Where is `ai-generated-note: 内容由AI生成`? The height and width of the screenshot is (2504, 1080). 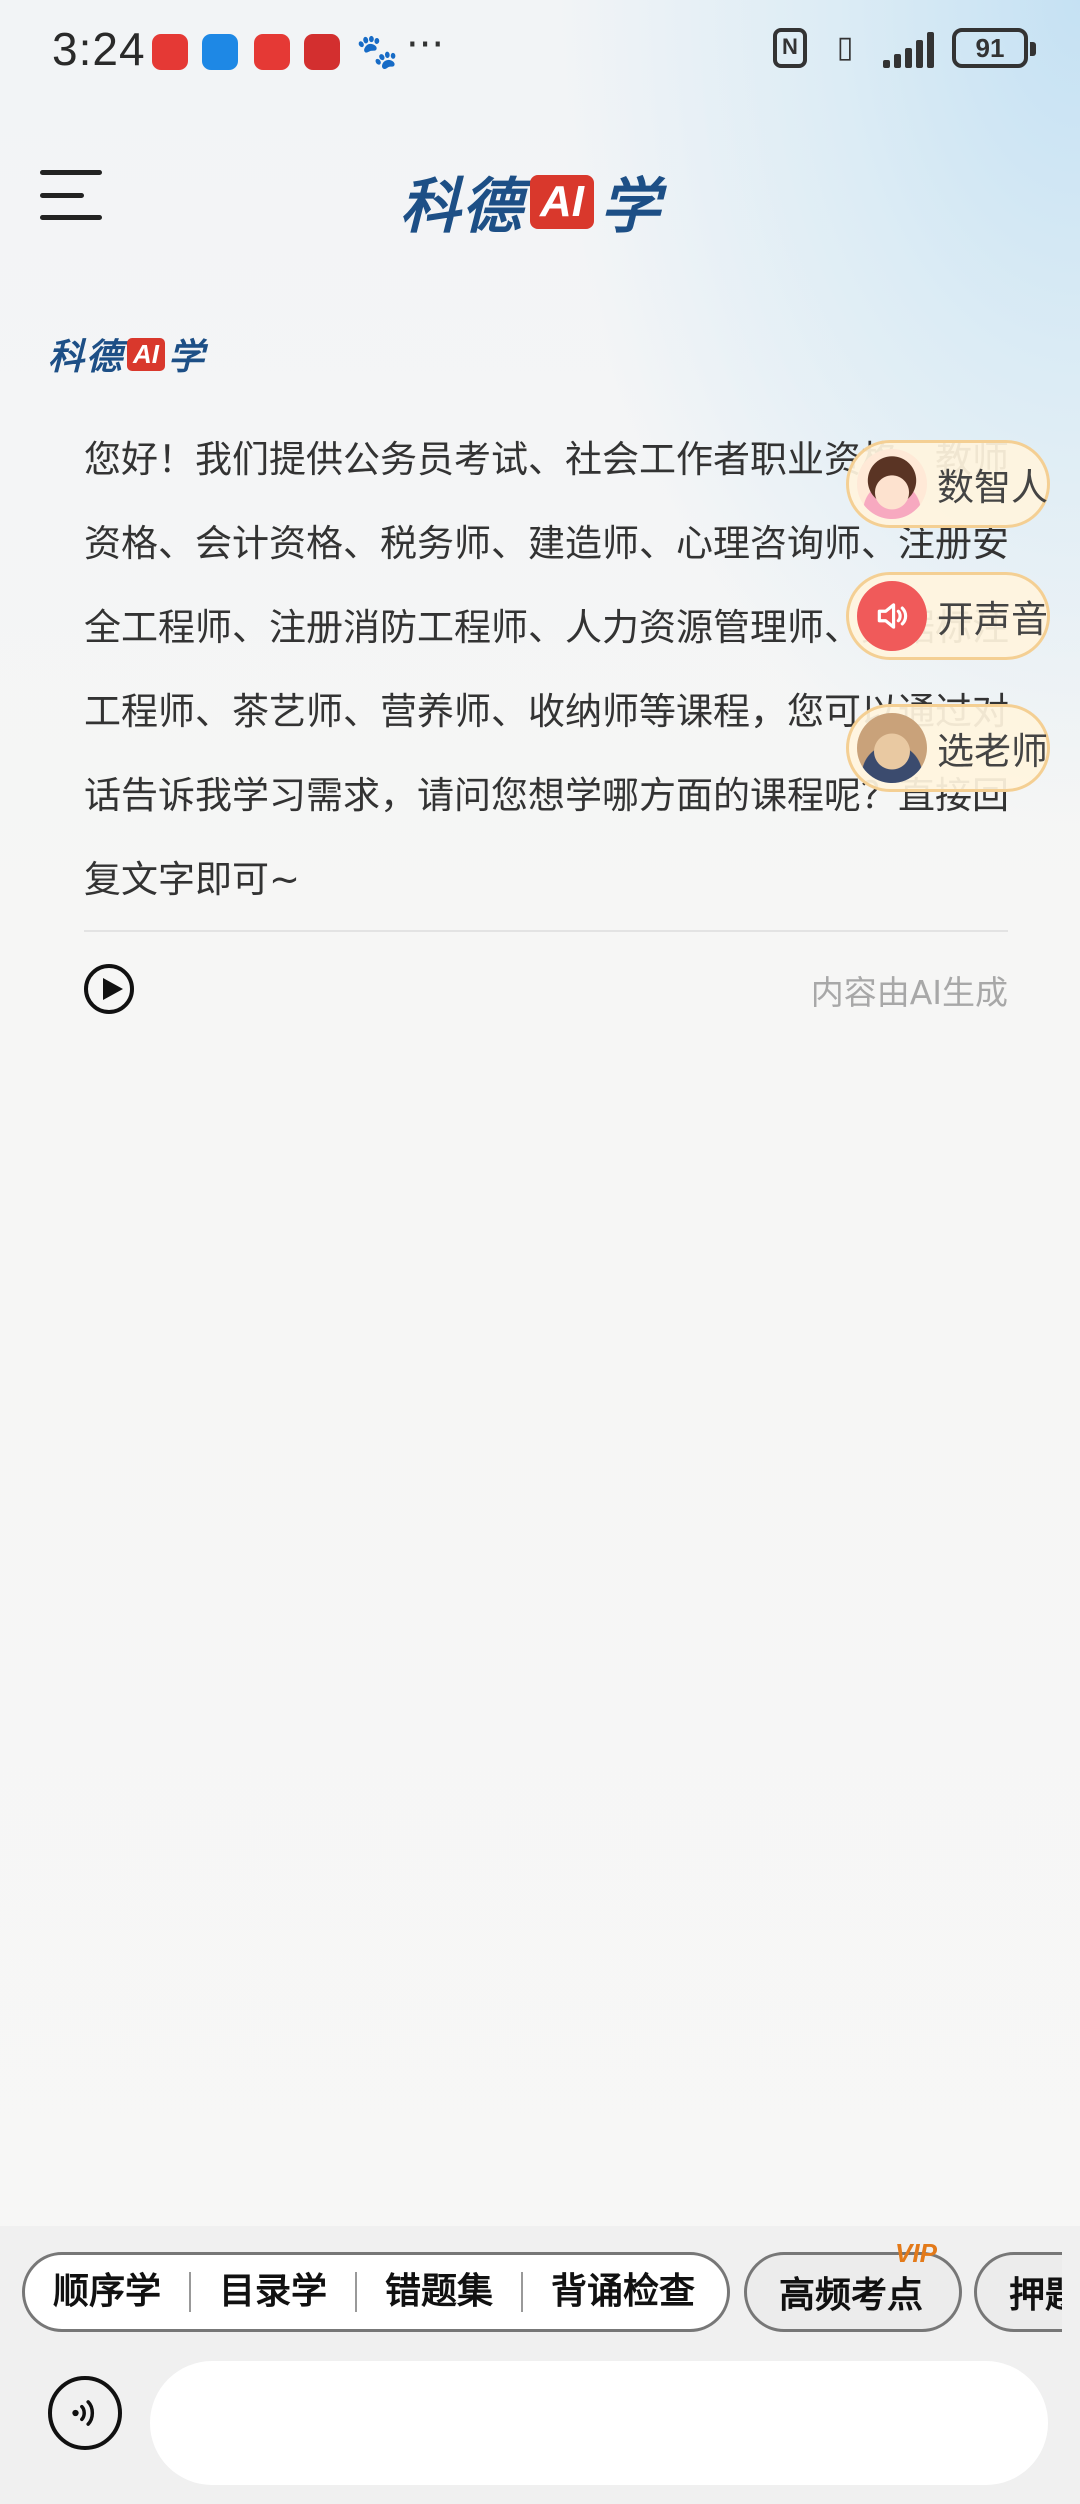
ai-generated-note: 内容由AI生成 is located at coordinates (909, 992).